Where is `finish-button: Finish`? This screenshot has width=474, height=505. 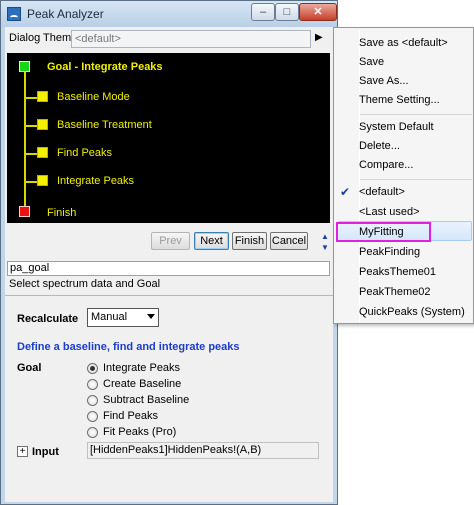
finish-button: Finish is located at coordinates (249, 241).